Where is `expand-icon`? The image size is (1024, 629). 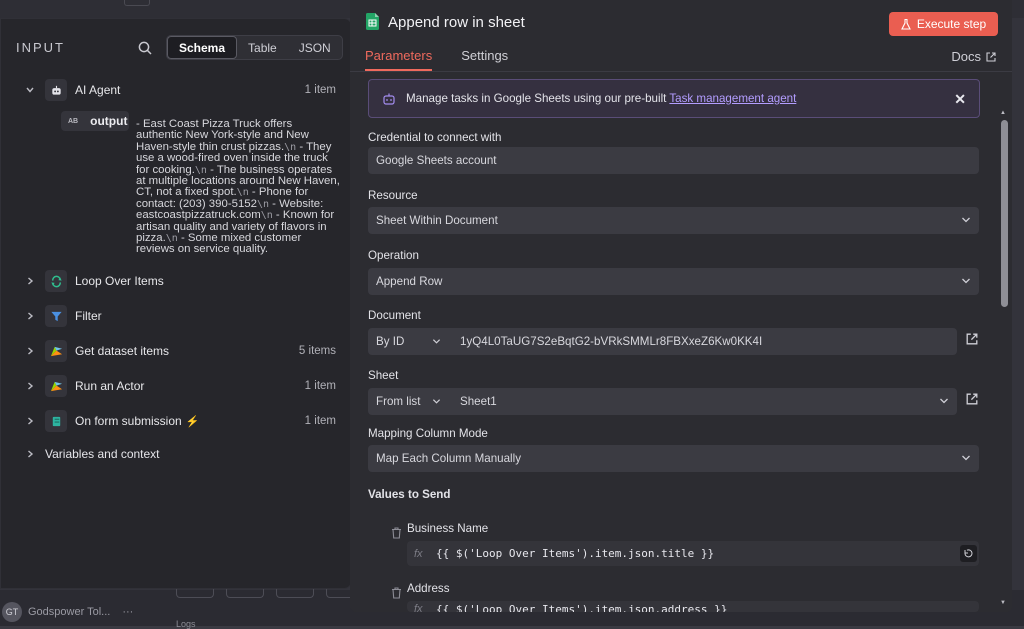 expand-icon is located at coordinates (968, 553).